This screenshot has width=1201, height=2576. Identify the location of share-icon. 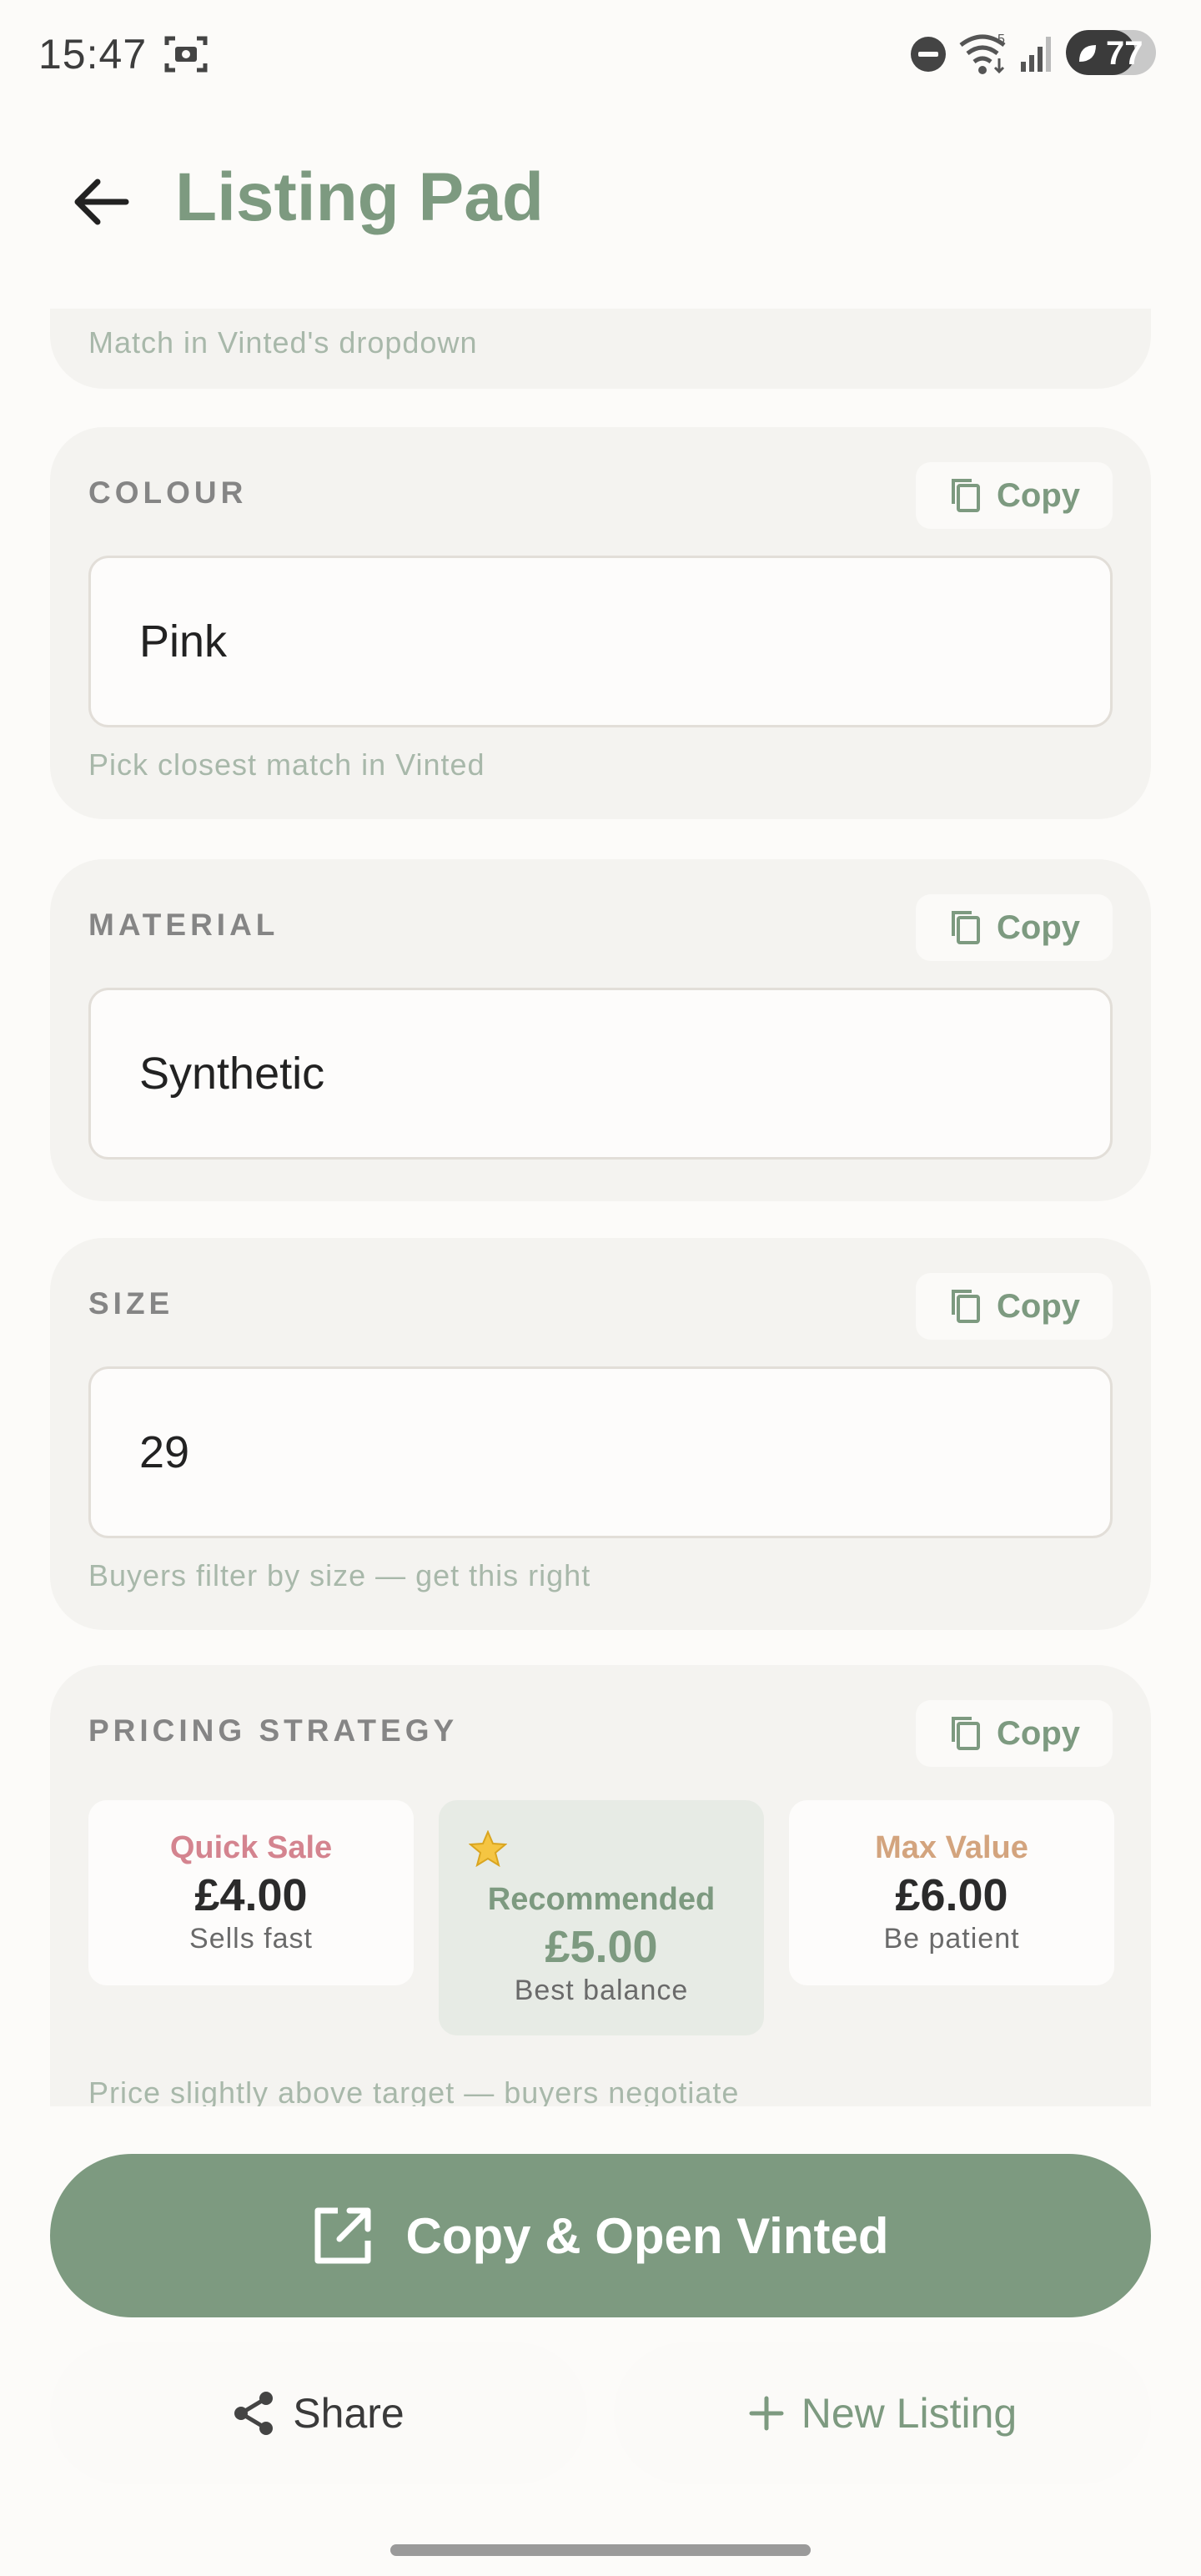
(254, 2413).